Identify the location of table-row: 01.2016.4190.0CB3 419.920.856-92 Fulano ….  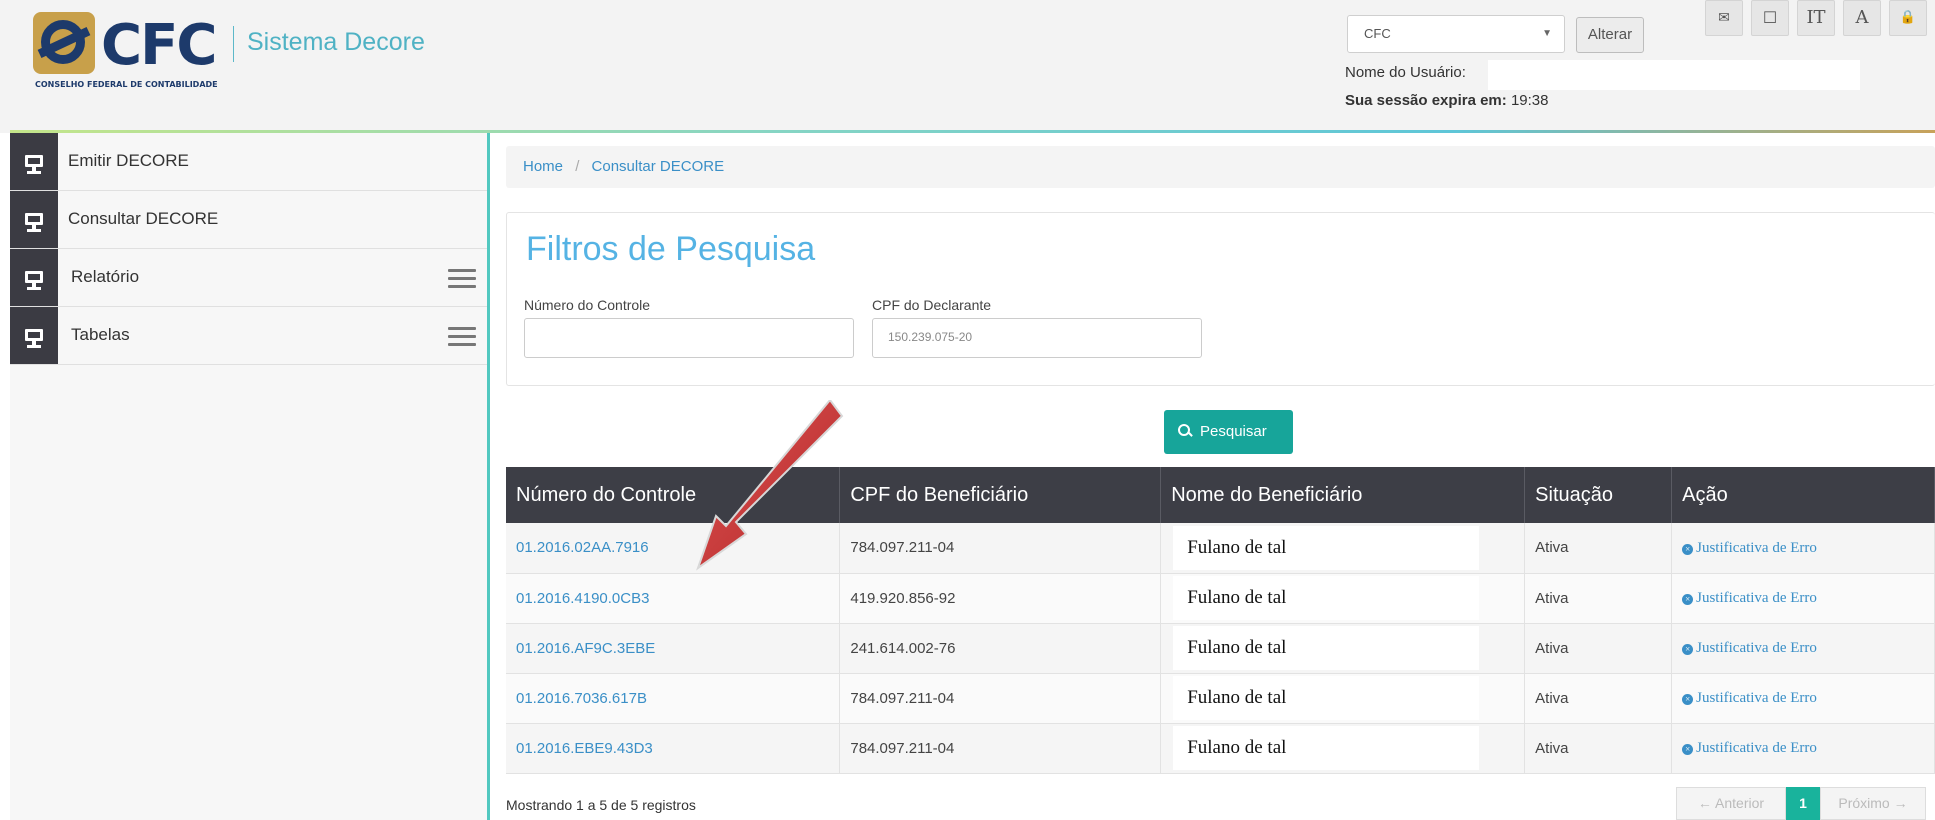
(1220, 598).